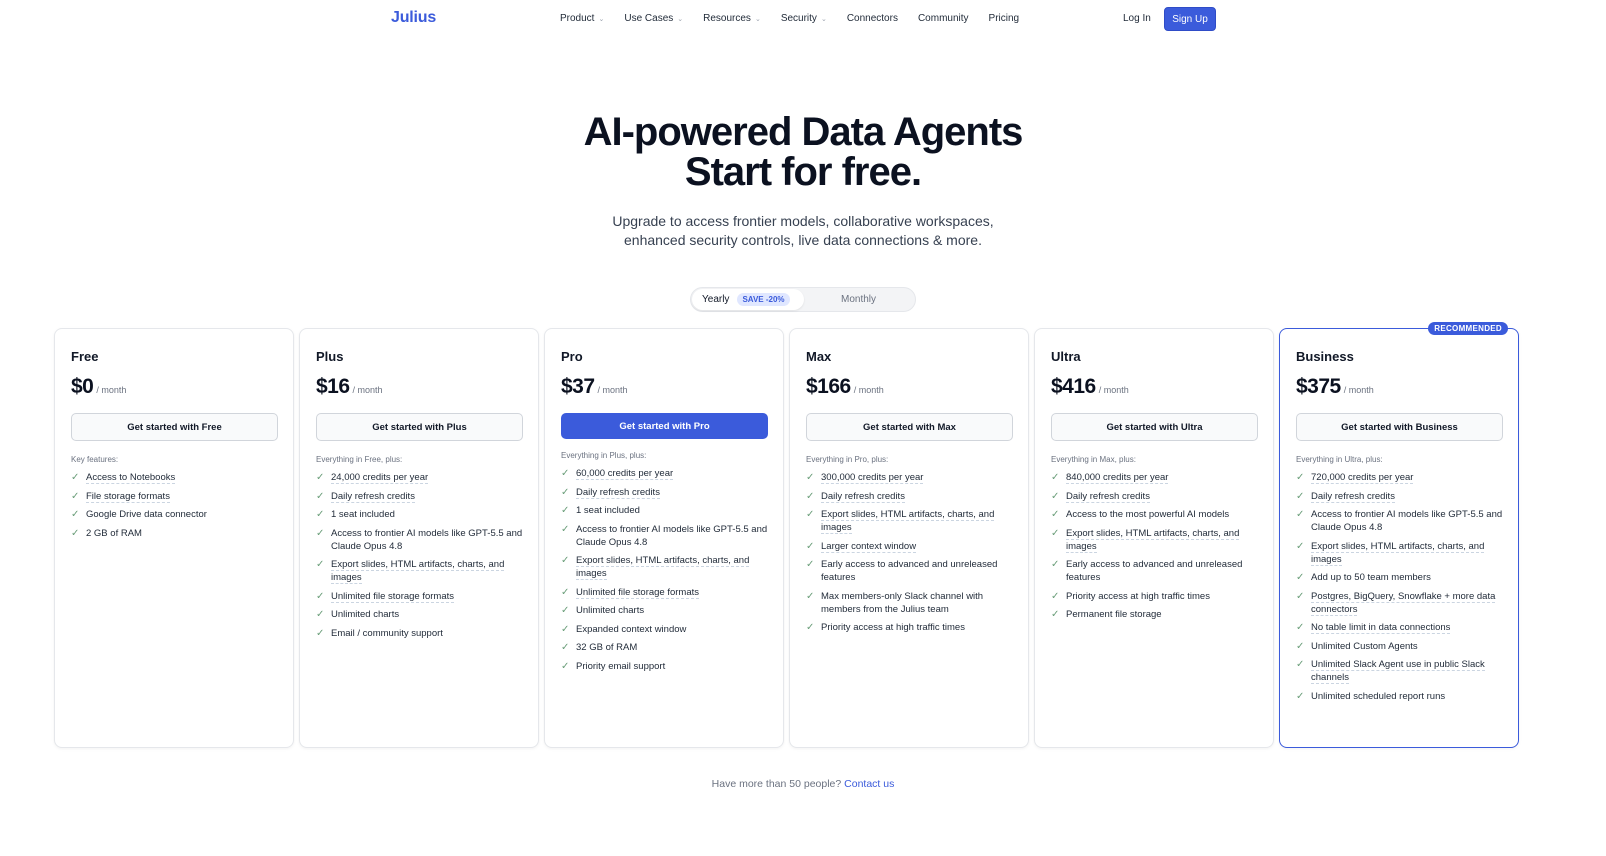  Describe the element at coordinates (625, 474) in the screenshot. I see `feature-text: 60,000 credits per year` at that location.